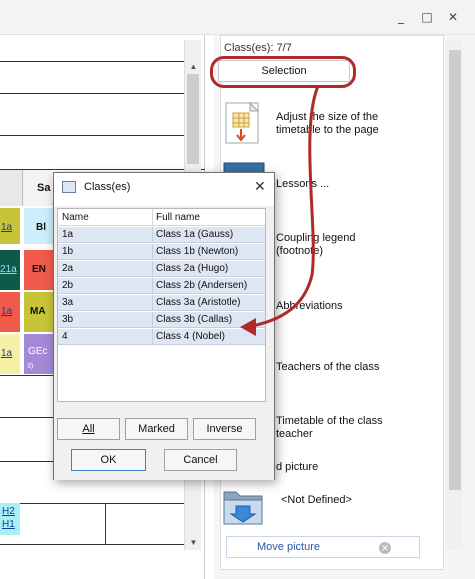 The width and height of the screenshot is (475, 579). I want to click on clear-picture-icon: ✕, so click(385, 548).